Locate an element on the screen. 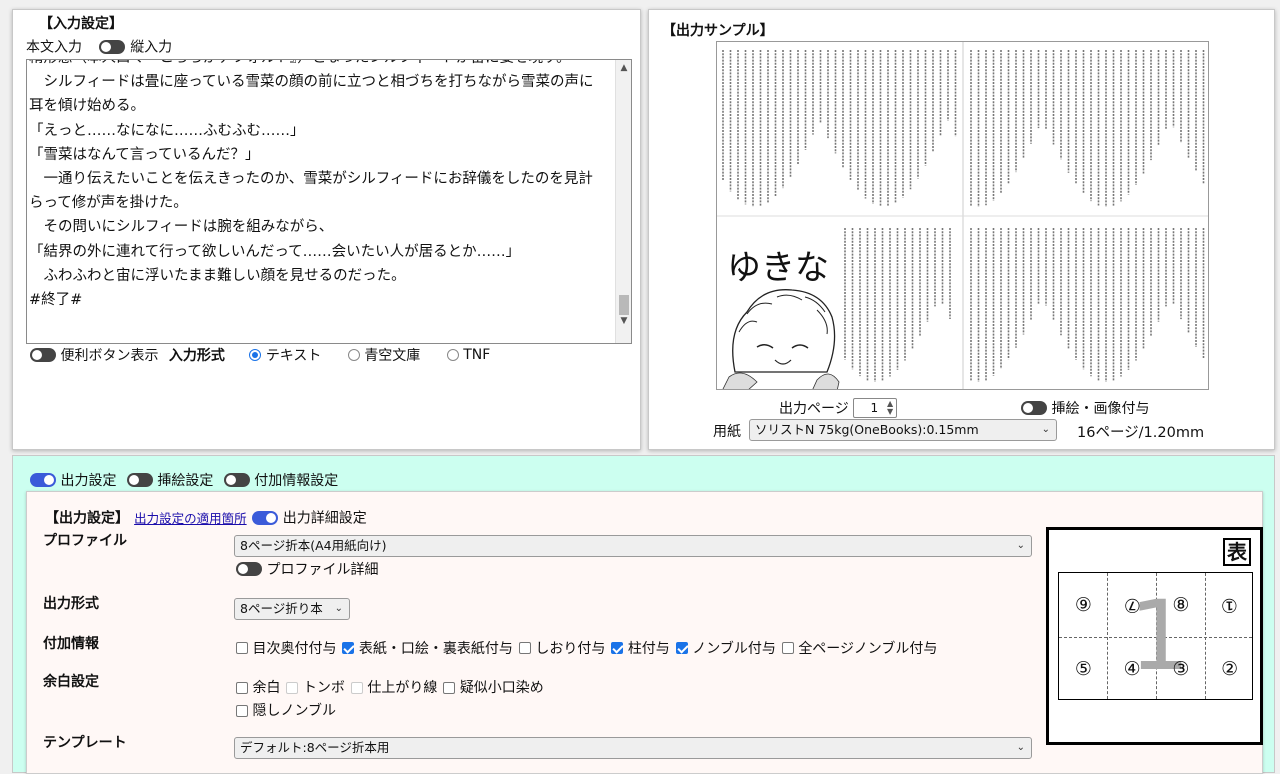  paper-select: ソリストN 75kg(OneBooks):0.15mm ⌄ is located at coordinates (903, 430).